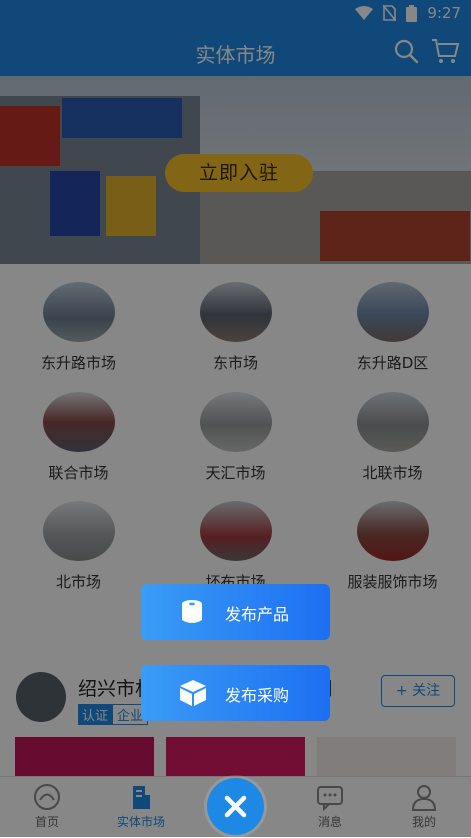 The image size is (471, 838). I want to click on box-icon, so click(193, 693).